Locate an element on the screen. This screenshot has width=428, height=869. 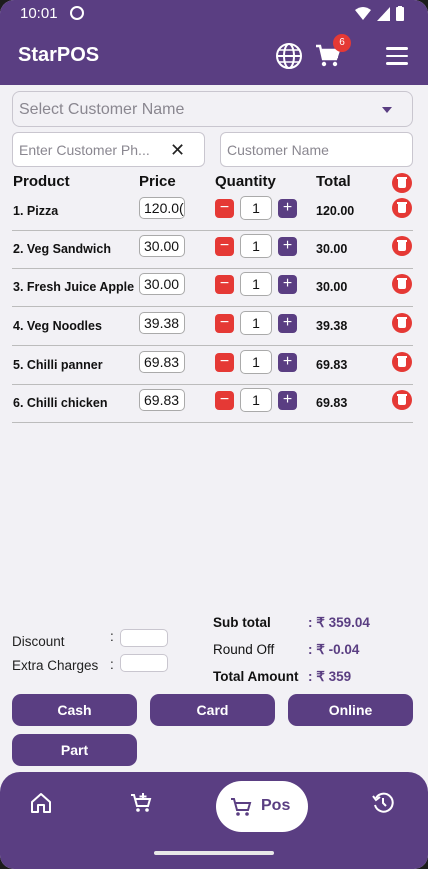
system-icons is located at coordinates (379, 13).